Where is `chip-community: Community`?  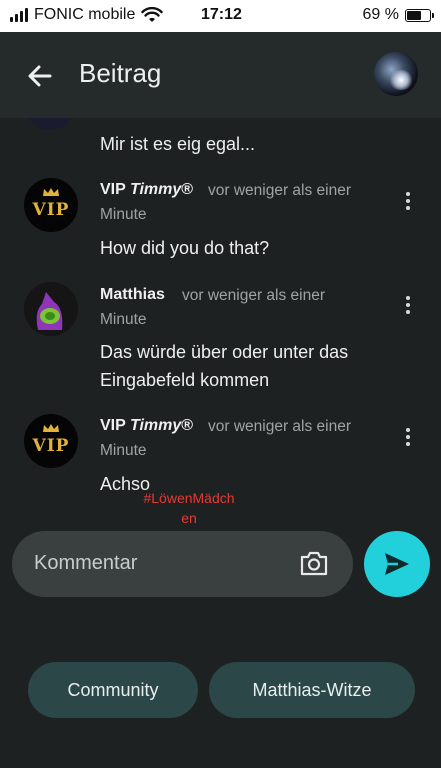 chip-community: Community is located at coordinates (113, 690).